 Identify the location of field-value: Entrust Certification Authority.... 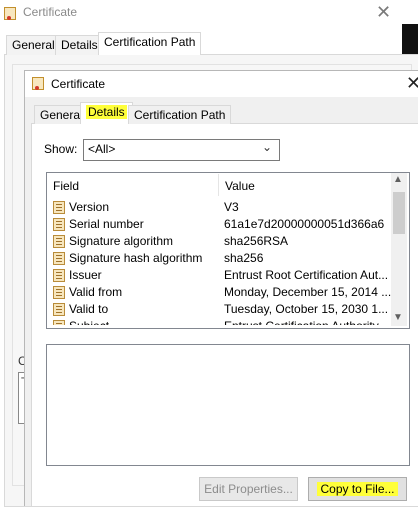
(306, 322).